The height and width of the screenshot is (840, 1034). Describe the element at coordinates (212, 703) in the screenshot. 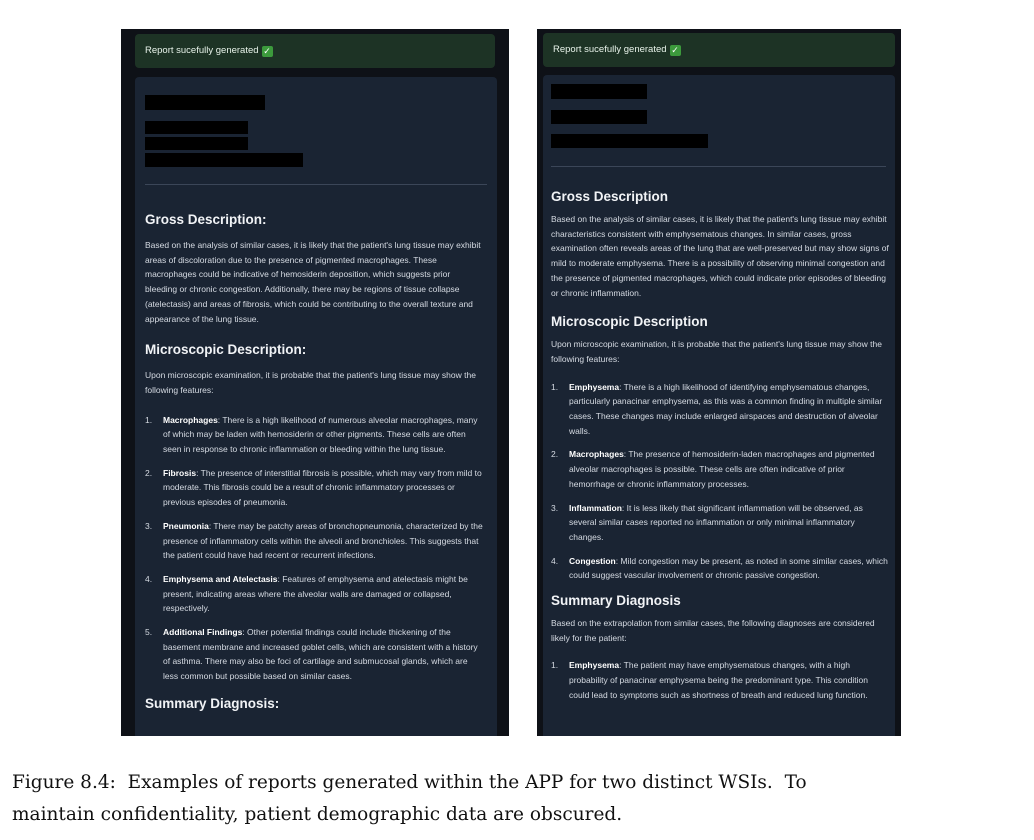

I see `summary-diagnosis-heading: Summary Diagnosis:` at that location.